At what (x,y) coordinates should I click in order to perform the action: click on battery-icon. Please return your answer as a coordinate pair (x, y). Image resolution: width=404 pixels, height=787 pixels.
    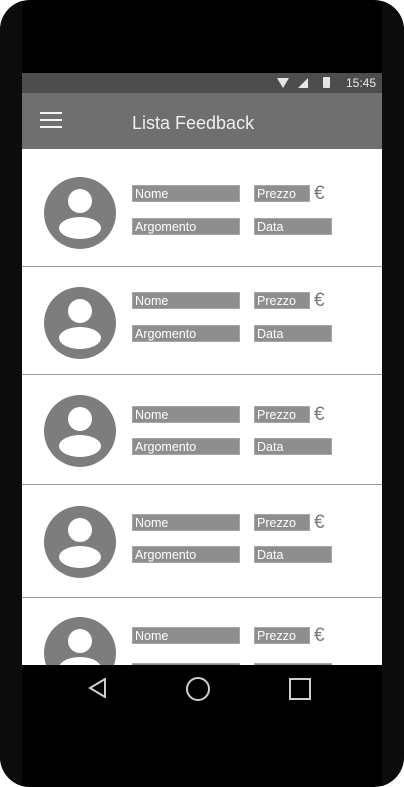
    Looking at the image, I should click on (326, 82).